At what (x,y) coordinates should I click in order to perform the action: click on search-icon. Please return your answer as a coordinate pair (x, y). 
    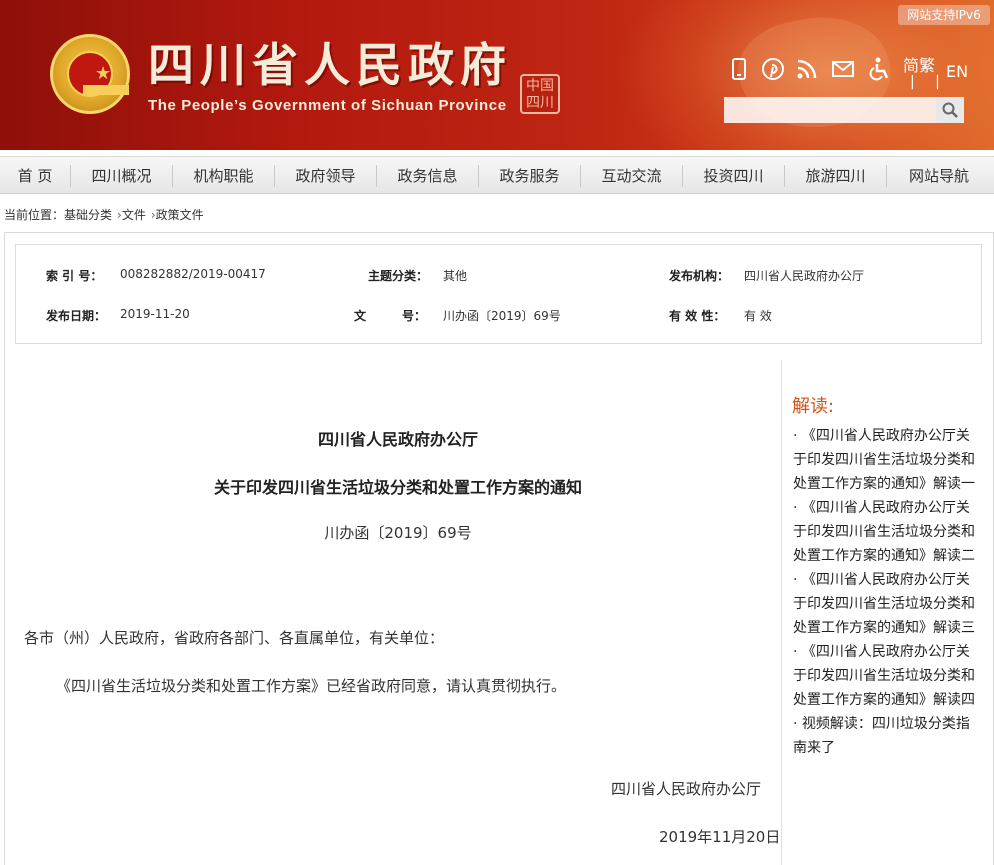
    Looking at the image, I should click on (950, 110).